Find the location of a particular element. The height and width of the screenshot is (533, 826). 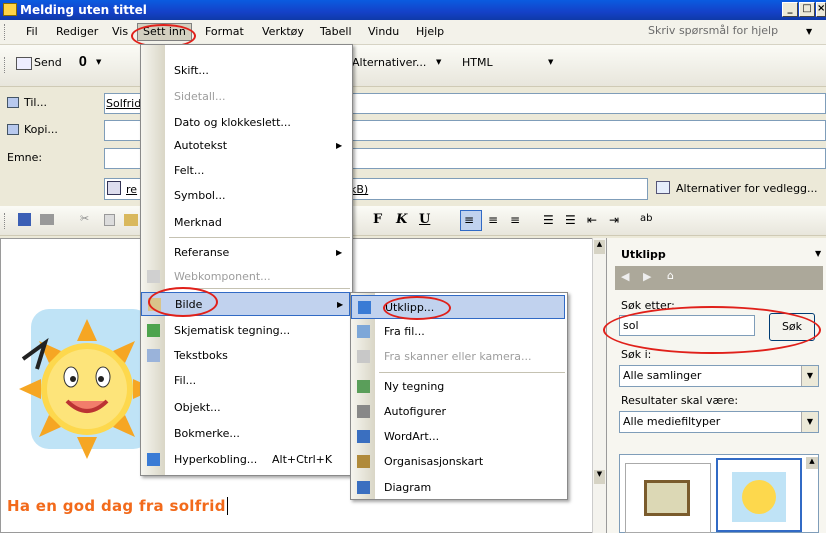

menu-table: Tabell is located at coordinates (336, 31).